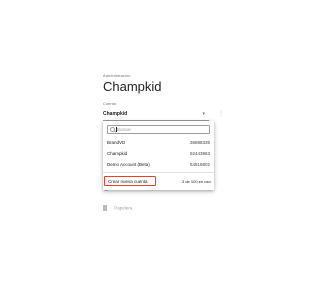  What do you see at coordinates (115, 114) in the screenshot?
I see `account-select-value: Champkid` at bounding box center [115, 114].